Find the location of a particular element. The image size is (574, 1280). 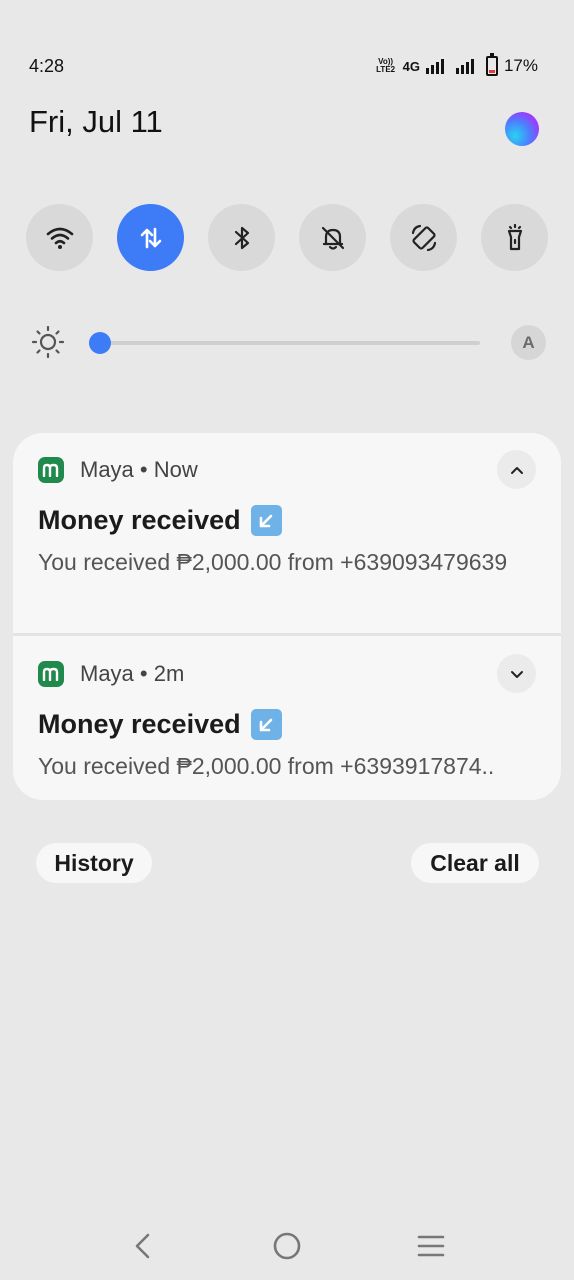

tile-flashlight is located at coordinates (514, 237).